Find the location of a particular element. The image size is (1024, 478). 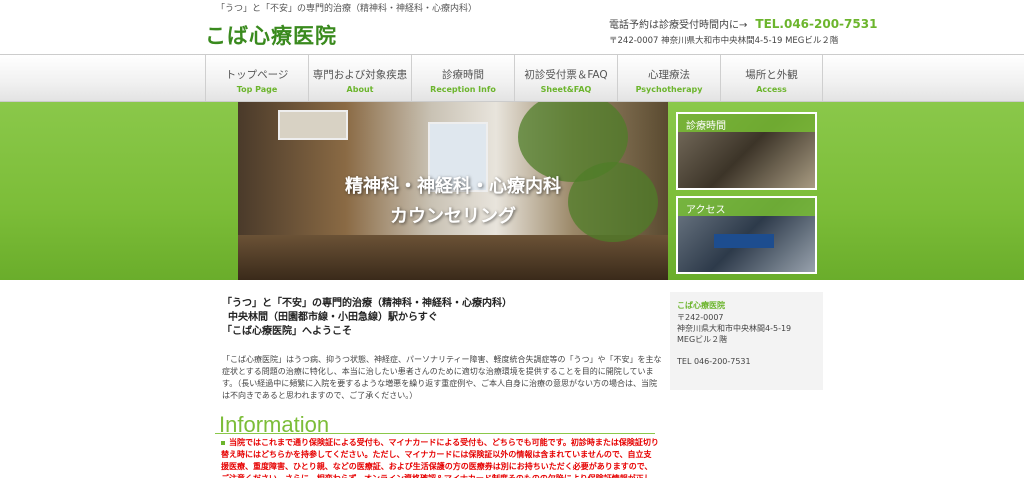

nav-item-top: トップページ Top Page is located at coordinates (256, 78).